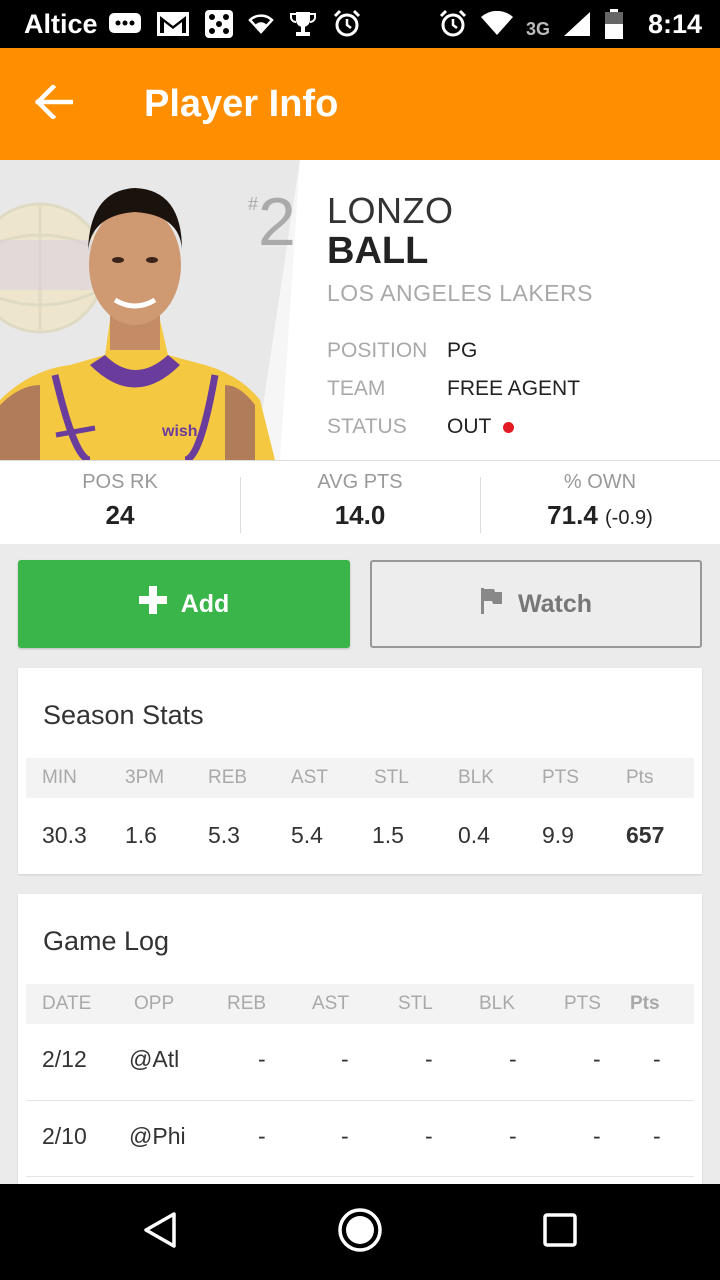 The width and height of the screenshot is (720, 1280). I want to click on system-nav-bar, so click(360, 1232).